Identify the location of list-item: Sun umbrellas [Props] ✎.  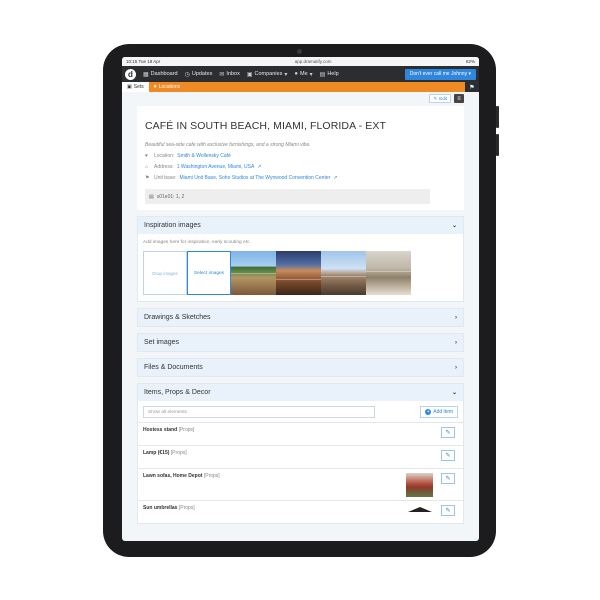
(300, 511).